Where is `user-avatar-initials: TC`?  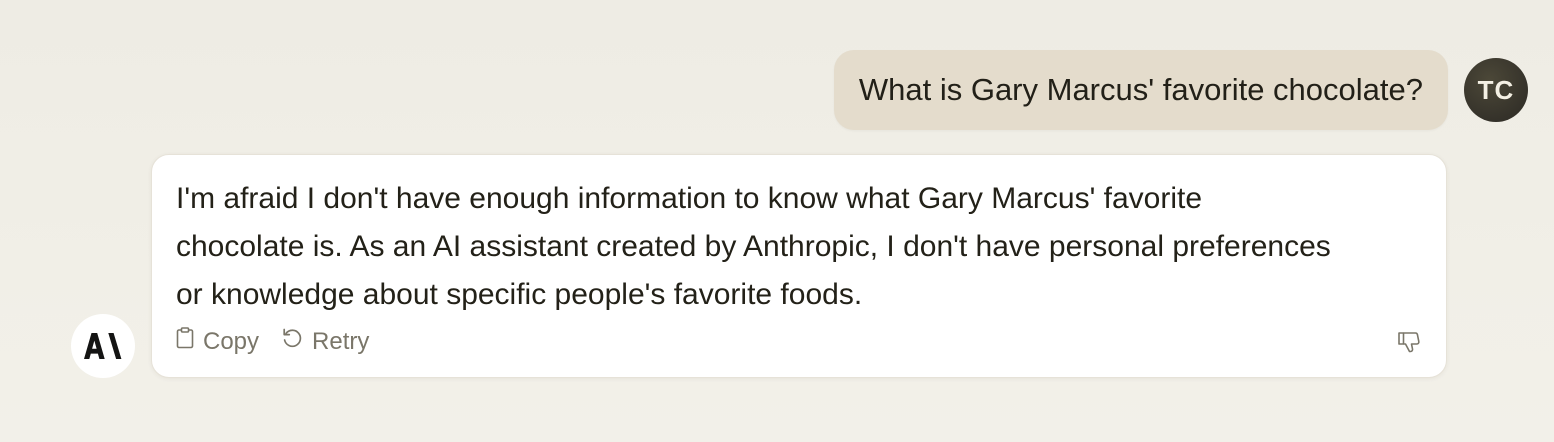 user-avatar-initials: TC is located at coordinates (1496, 89).